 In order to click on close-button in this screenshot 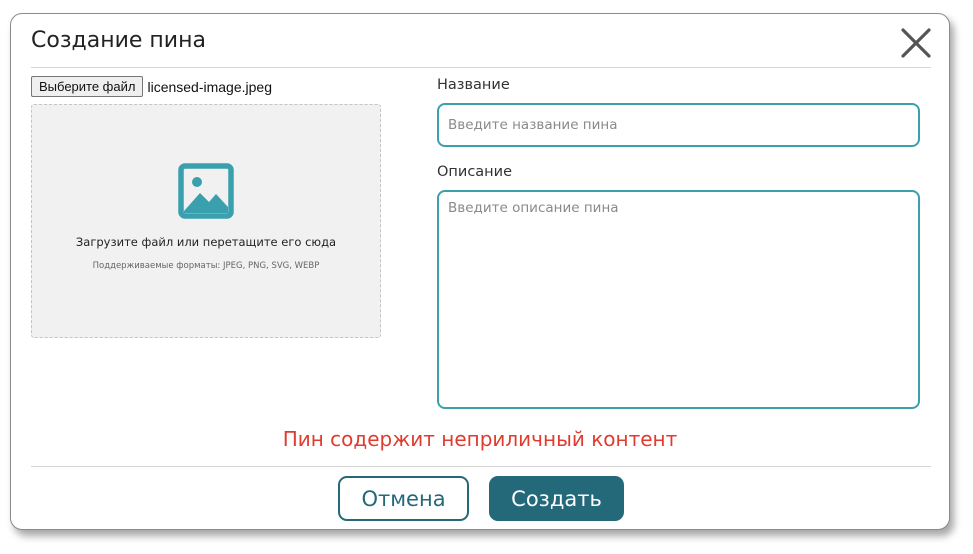, I will do `click(916, 43)`.